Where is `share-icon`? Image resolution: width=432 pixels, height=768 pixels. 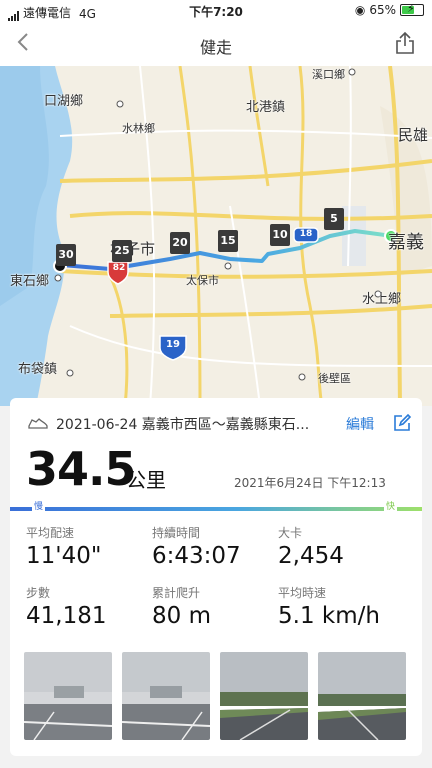
share-icon is located at coordinates (405, 43).